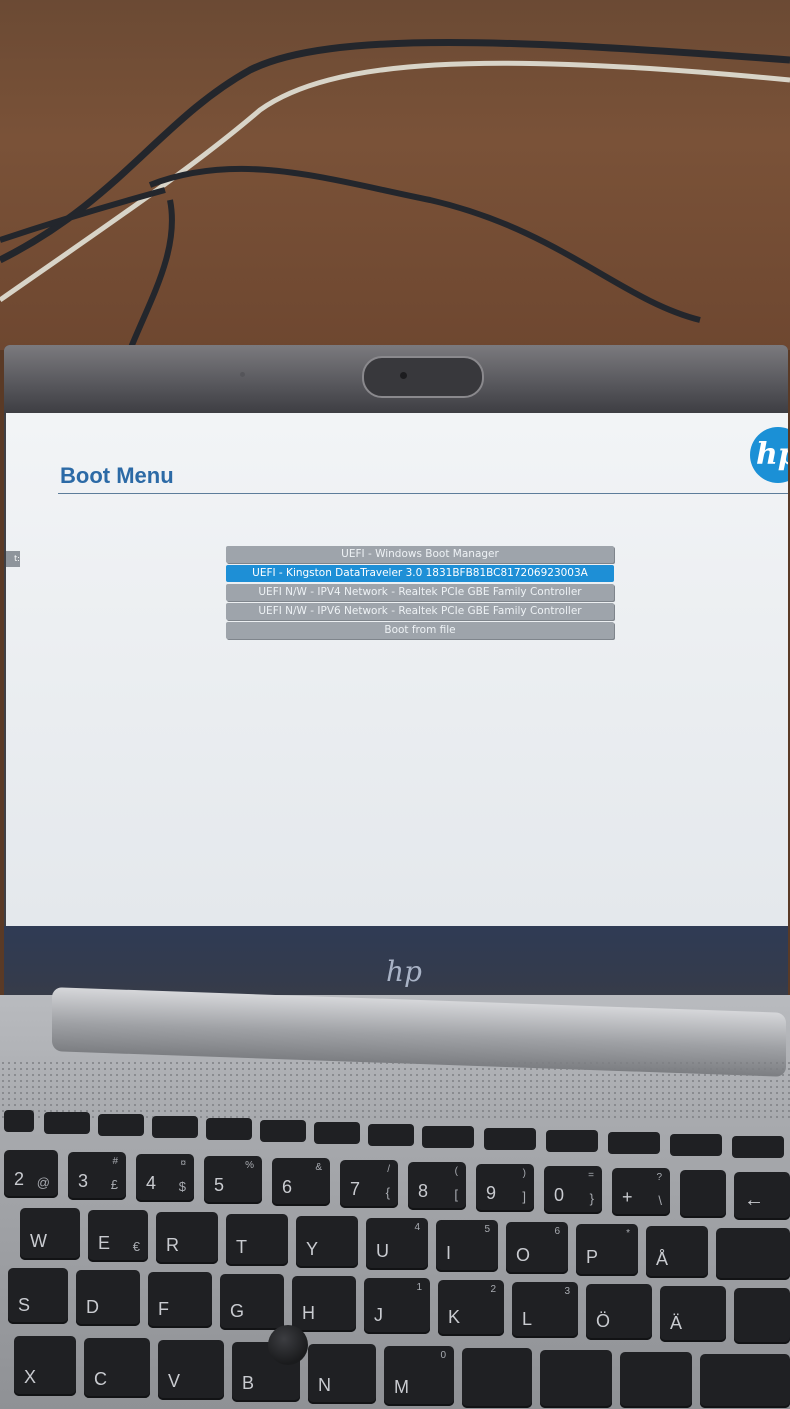 The image size is (790, 1409). Describe the element at coordinates (337, 1133) in the screenshot. I see `key-f6-volume-up-icon` at that location.